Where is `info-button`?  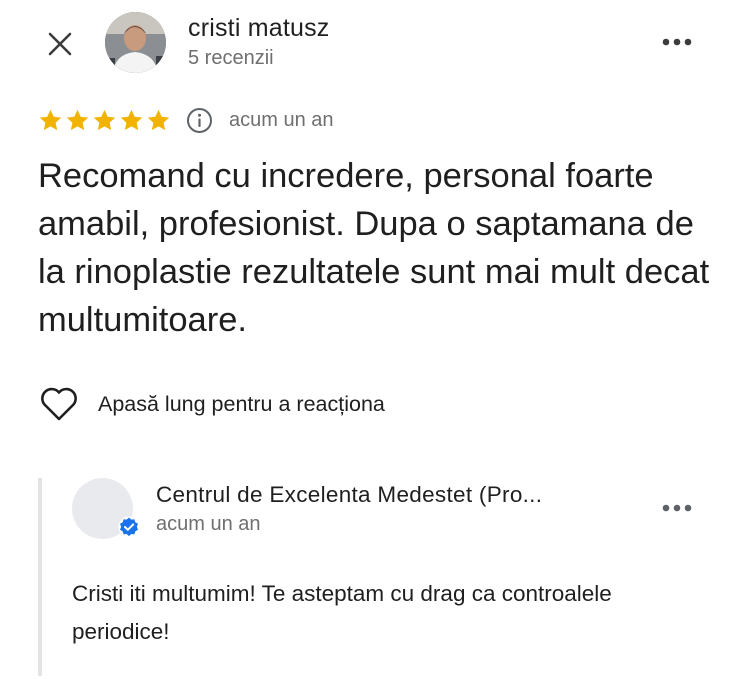
info-button is located at coordinates (199, 120).